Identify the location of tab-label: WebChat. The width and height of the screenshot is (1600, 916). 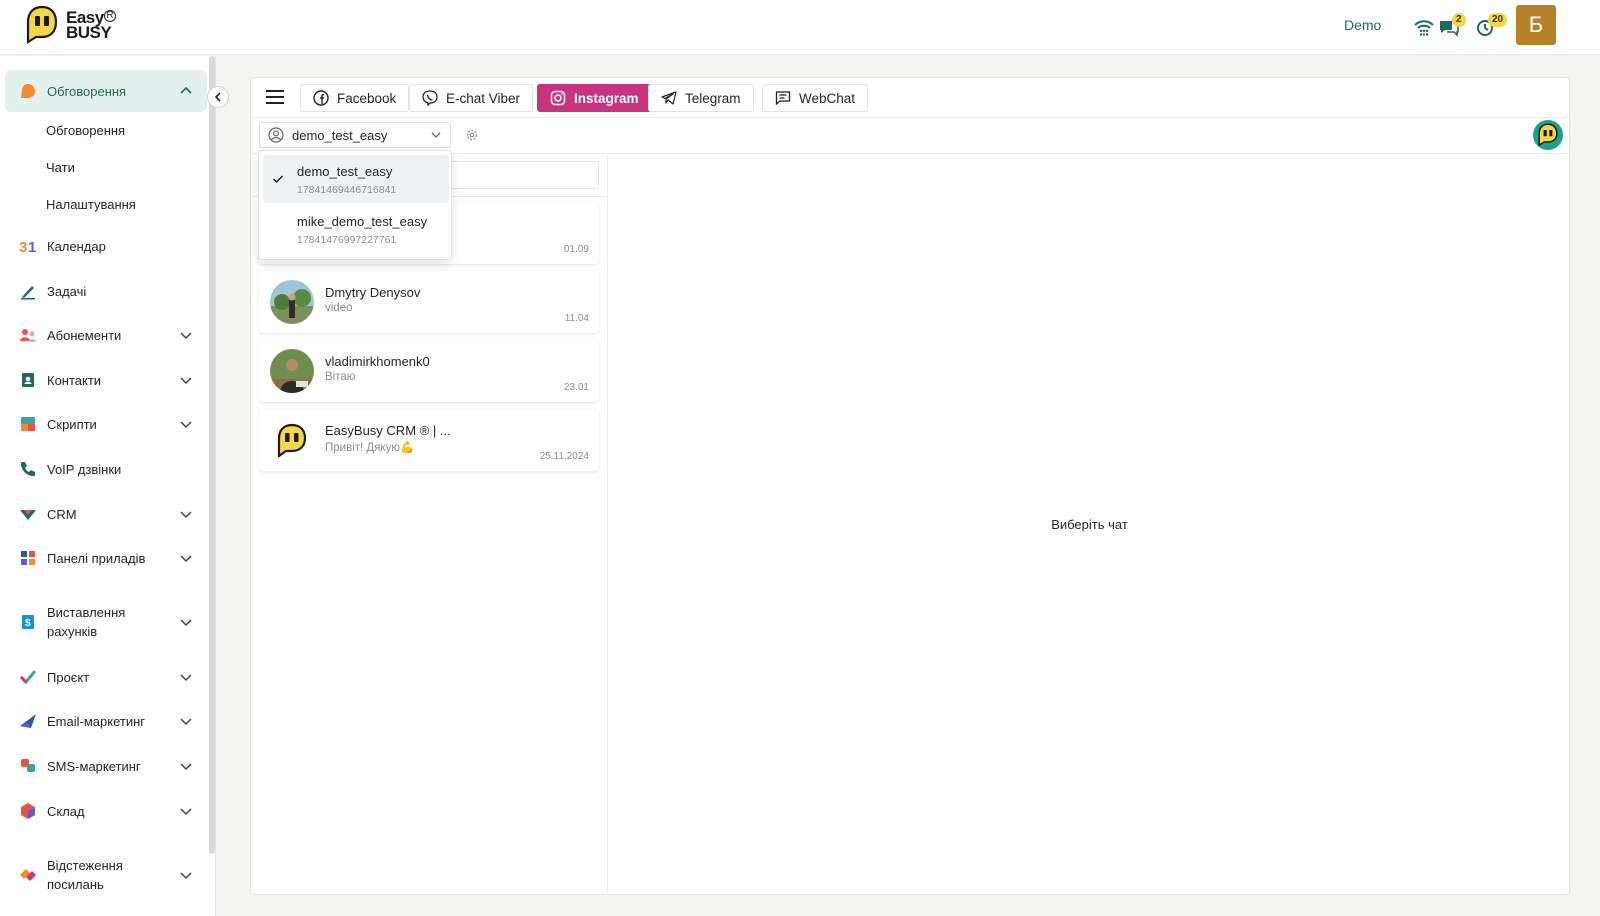
(827, 98).